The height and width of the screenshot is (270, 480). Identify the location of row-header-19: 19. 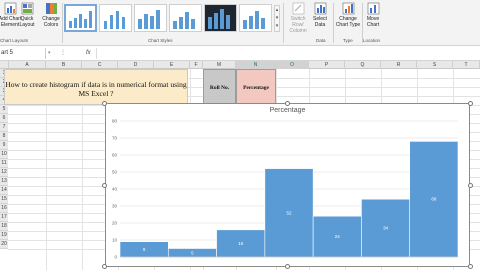
(4, 235).